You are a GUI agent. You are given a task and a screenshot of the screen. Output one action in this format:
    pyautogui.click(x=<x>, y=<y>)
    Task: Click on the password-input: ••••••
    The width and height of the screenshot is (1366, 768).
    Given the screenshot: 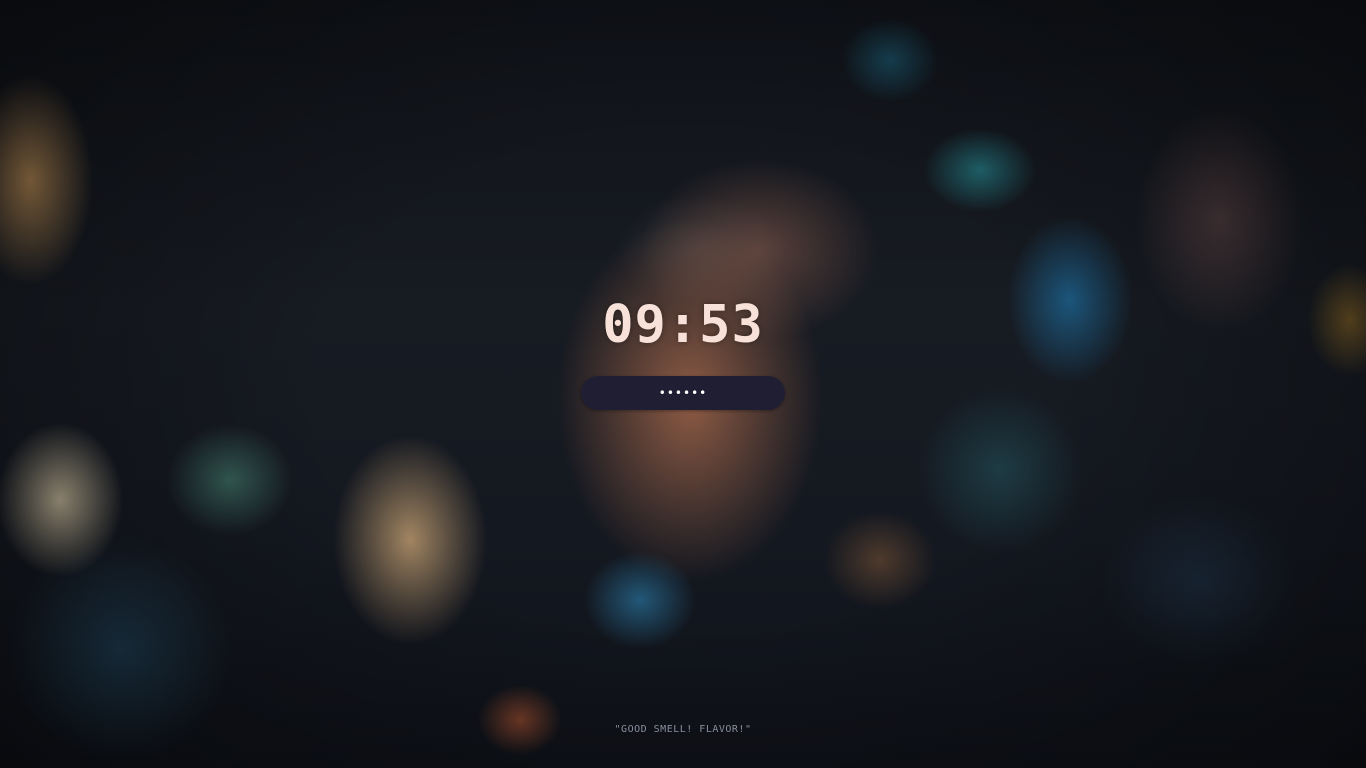 What is the action you would take?
    pyautogui.click(x=683, y=393)
    